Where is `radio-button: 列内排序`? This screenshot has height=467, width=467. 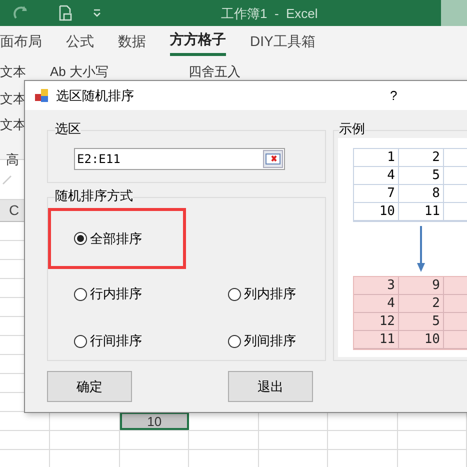 radio-button: 列内排序 is located at coordinates (262, 294).